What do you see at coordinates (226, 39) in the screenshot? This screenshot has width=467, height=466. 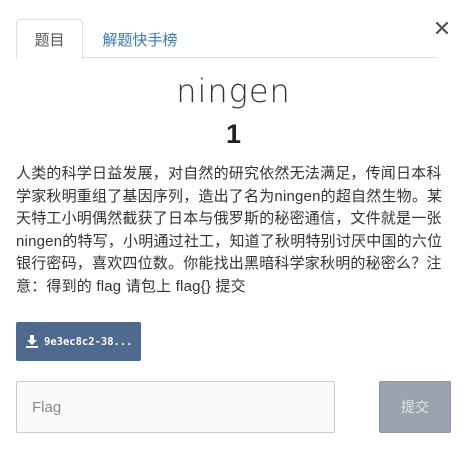 I see `modal-tabs: 题目 解题快手榜` at bounding box center [226, 39].